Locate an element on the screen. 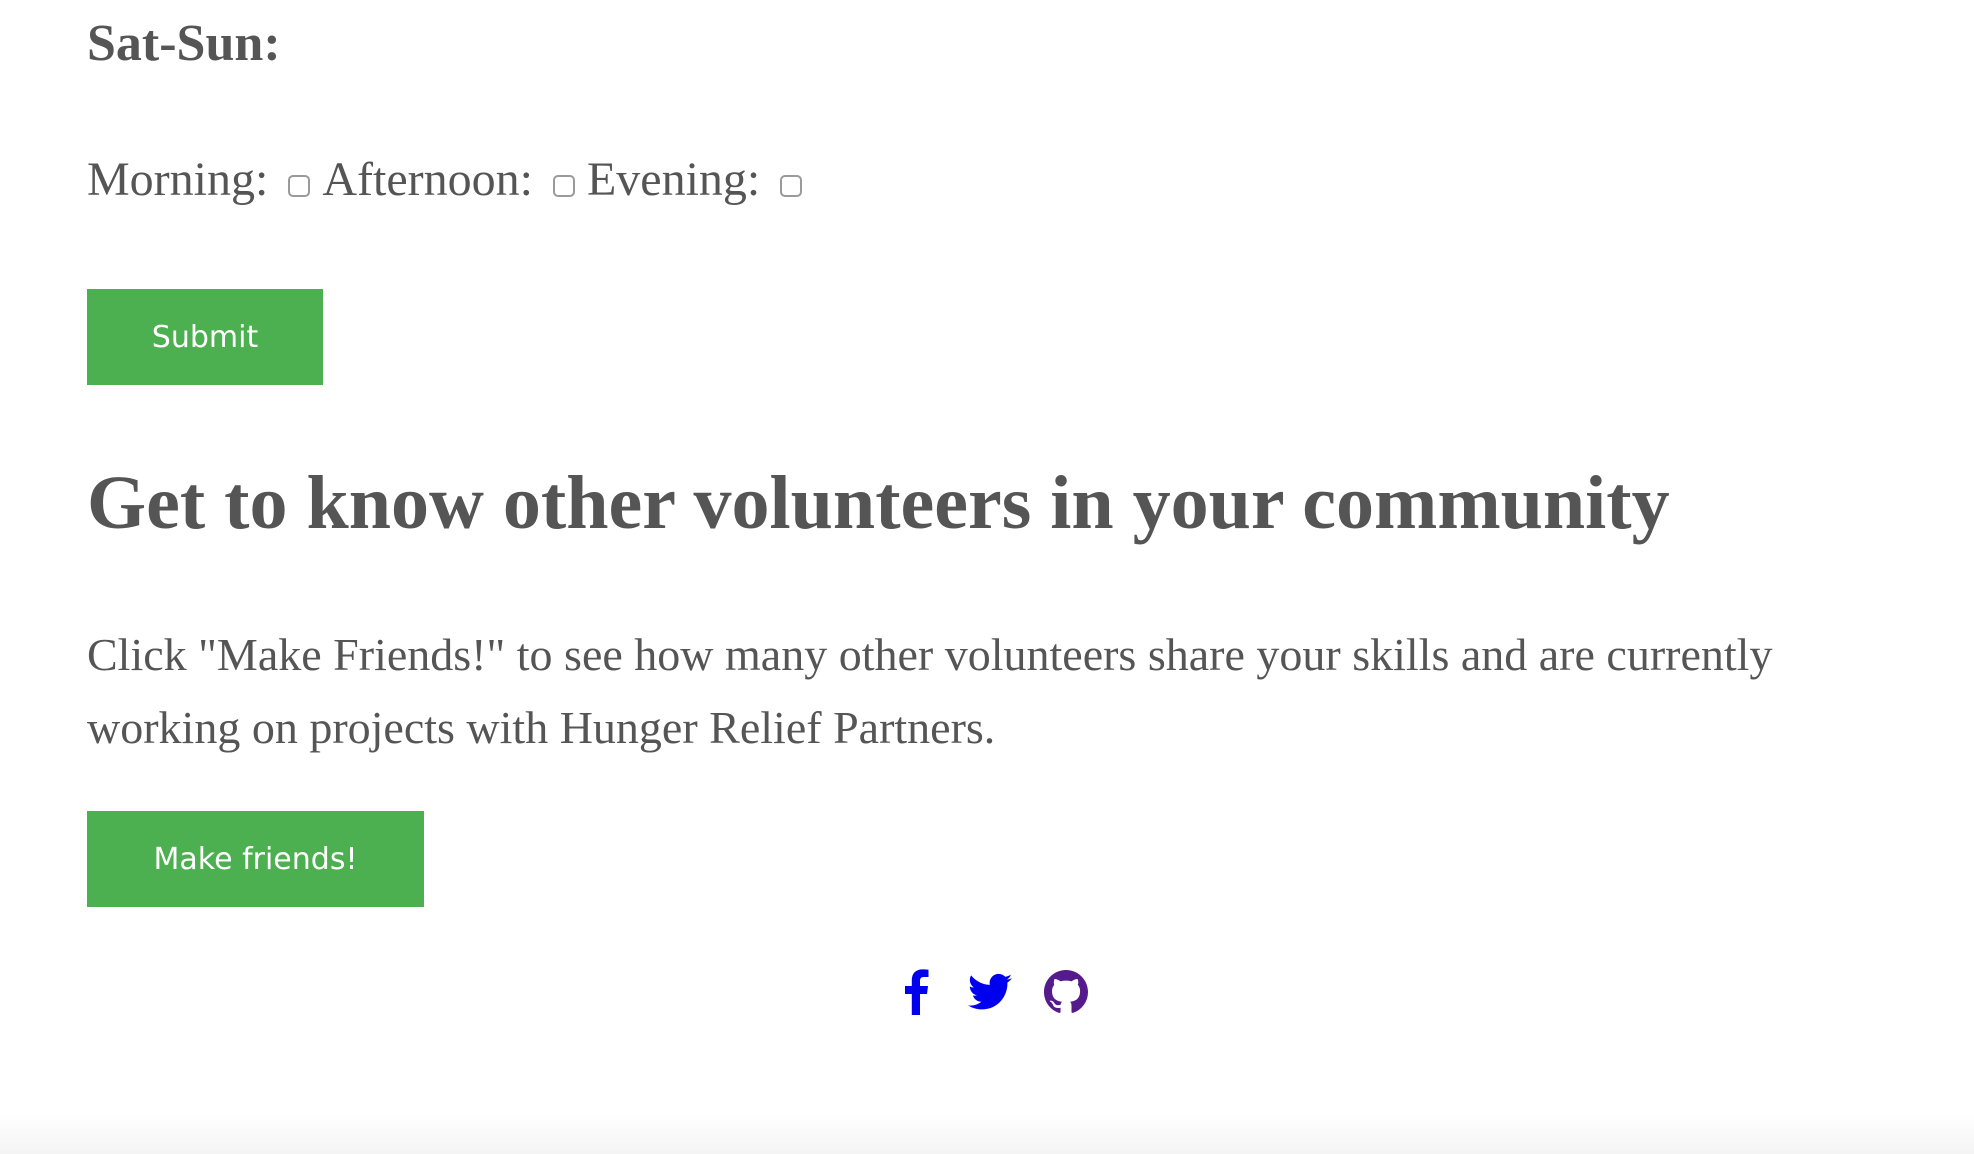 The width and height of the screenshot is (1974, 1154). social-links is located at coordinates (993, 992).